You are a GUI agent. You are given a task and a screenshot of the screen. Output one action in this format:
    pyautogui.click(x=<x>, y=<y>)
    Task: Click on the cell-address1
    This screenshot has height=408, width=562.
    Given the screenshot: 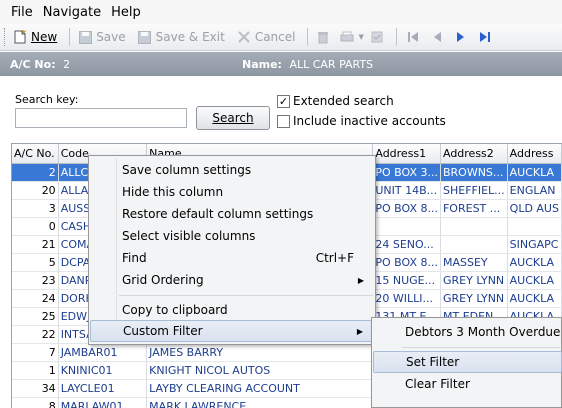 What is the action you would take?
    pyautogui.click(x=406, y=226)
    